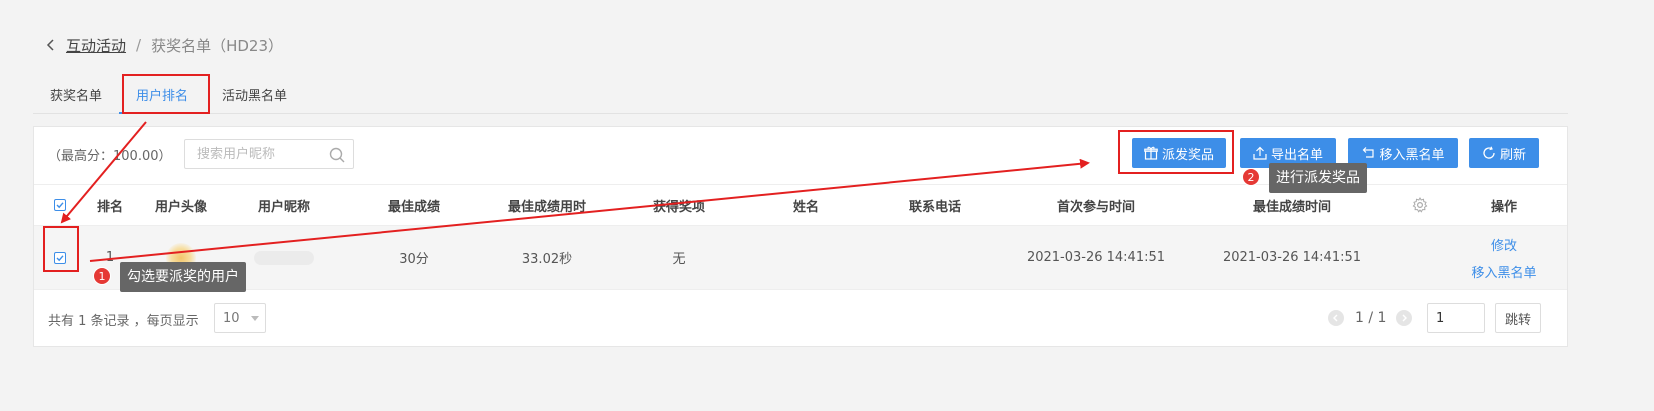  I want to click on name-cell, so click(806, 257).